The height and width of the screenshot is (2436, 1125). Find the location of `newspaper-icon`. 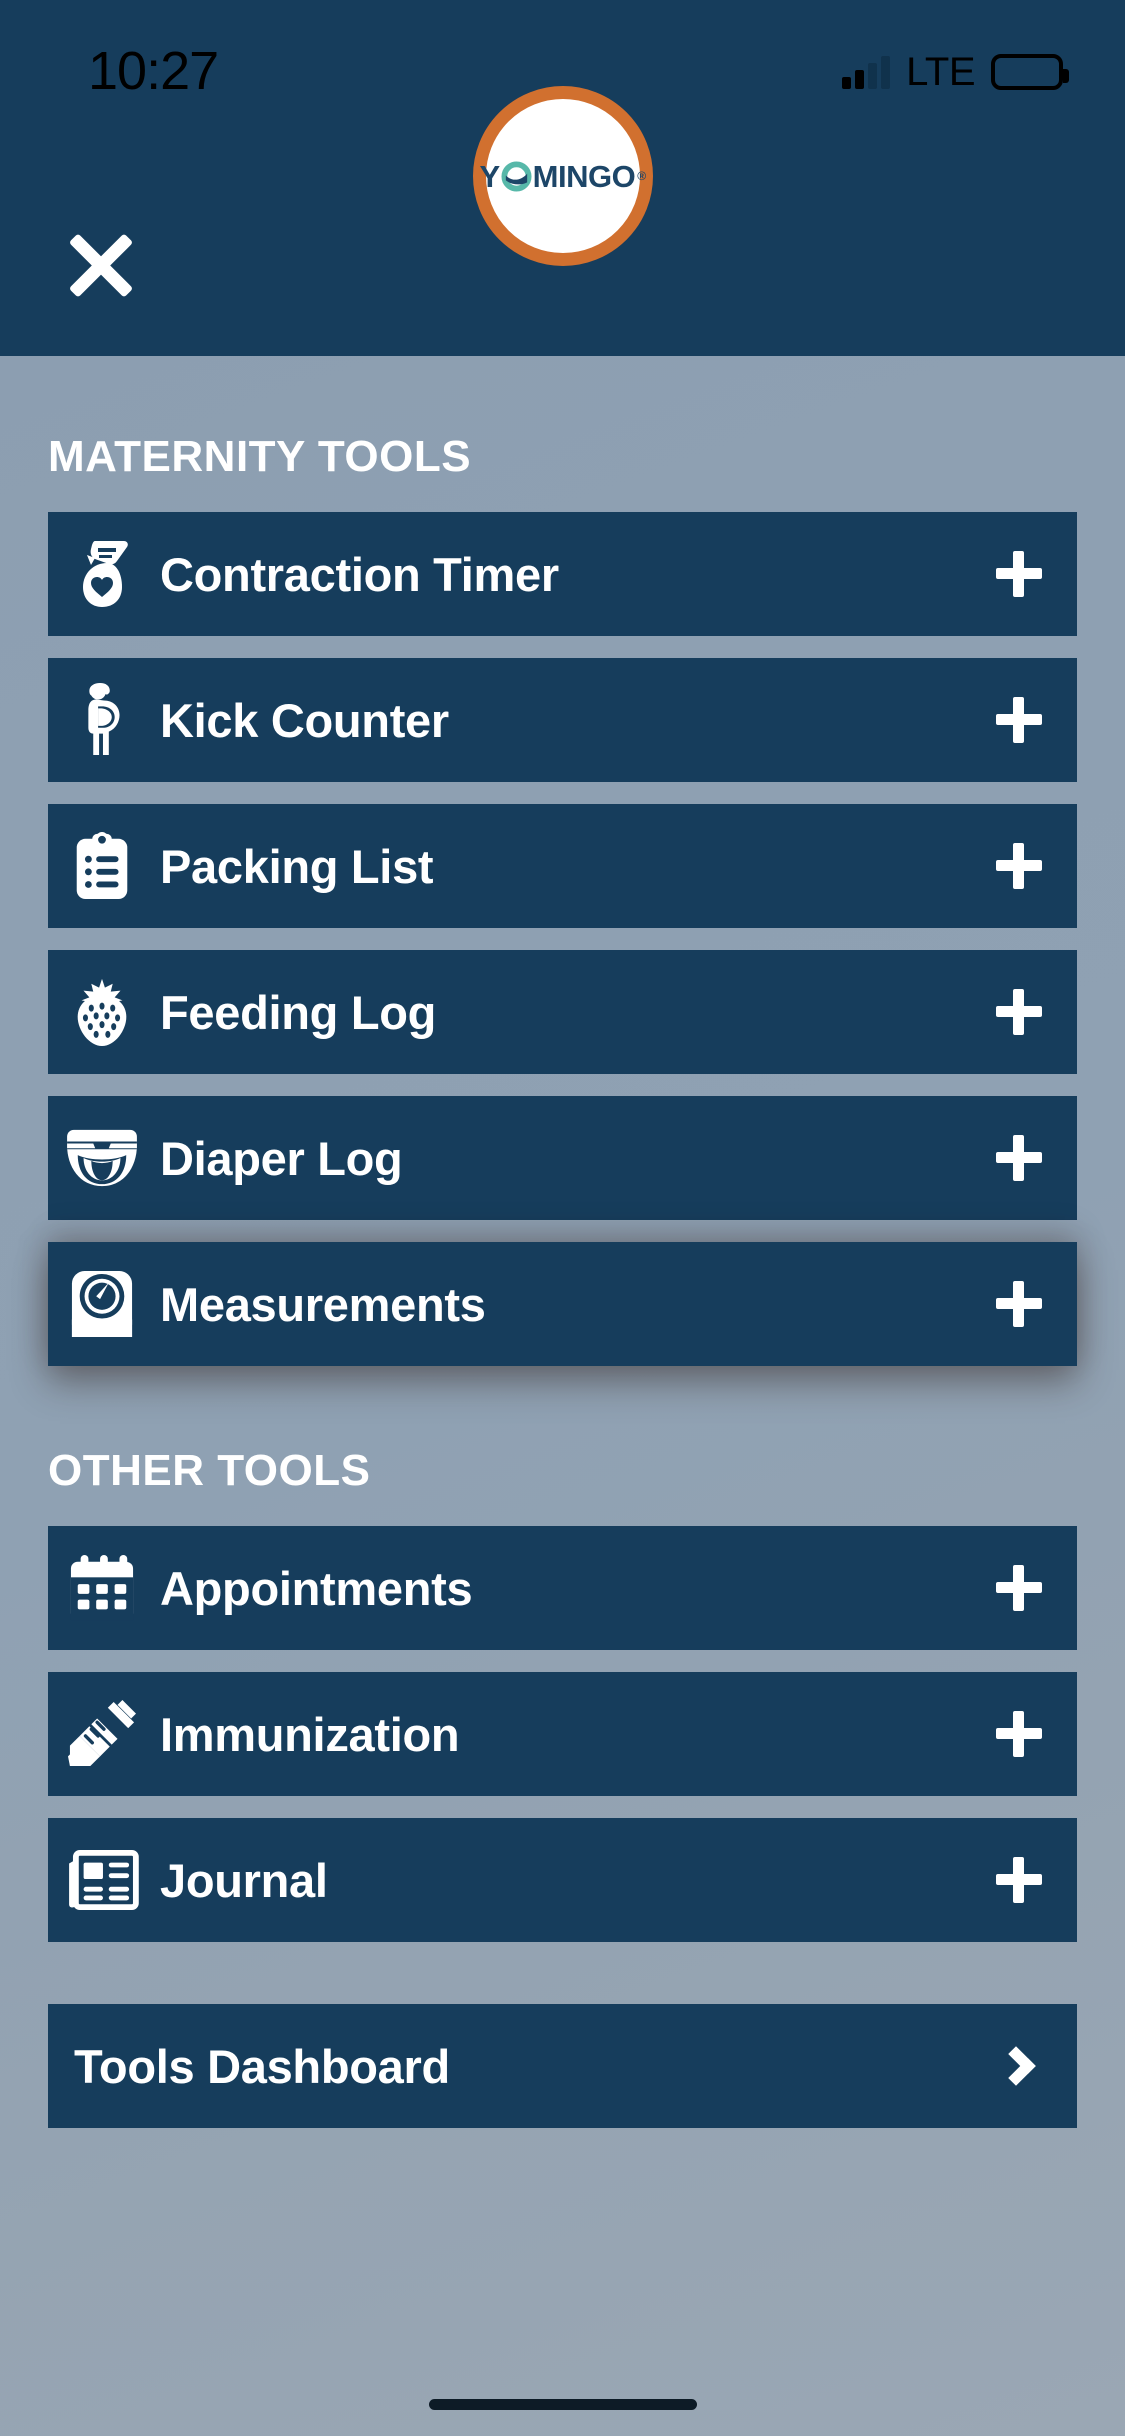

newspaper-icon is located at coordinates (102, 1880).